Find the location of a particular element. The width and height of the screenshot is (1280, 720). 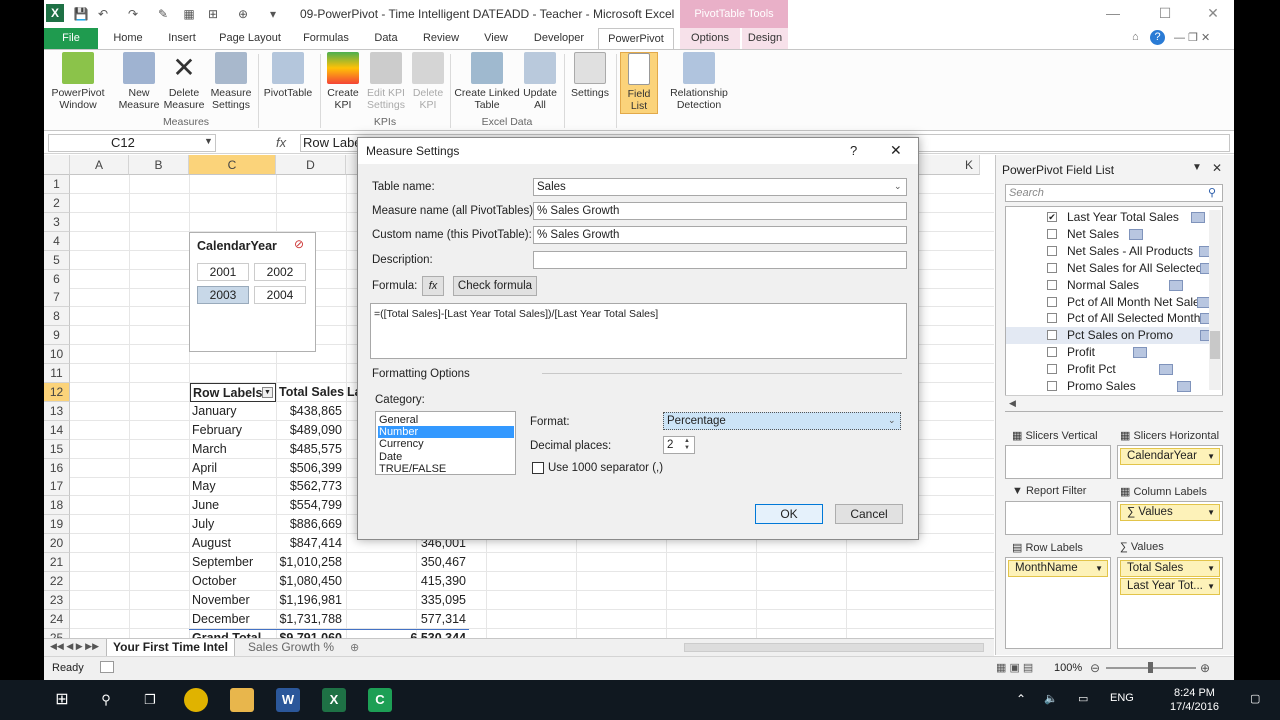

zone-row-labels: MonthName ▼ is located at coordinates (1058, 603).